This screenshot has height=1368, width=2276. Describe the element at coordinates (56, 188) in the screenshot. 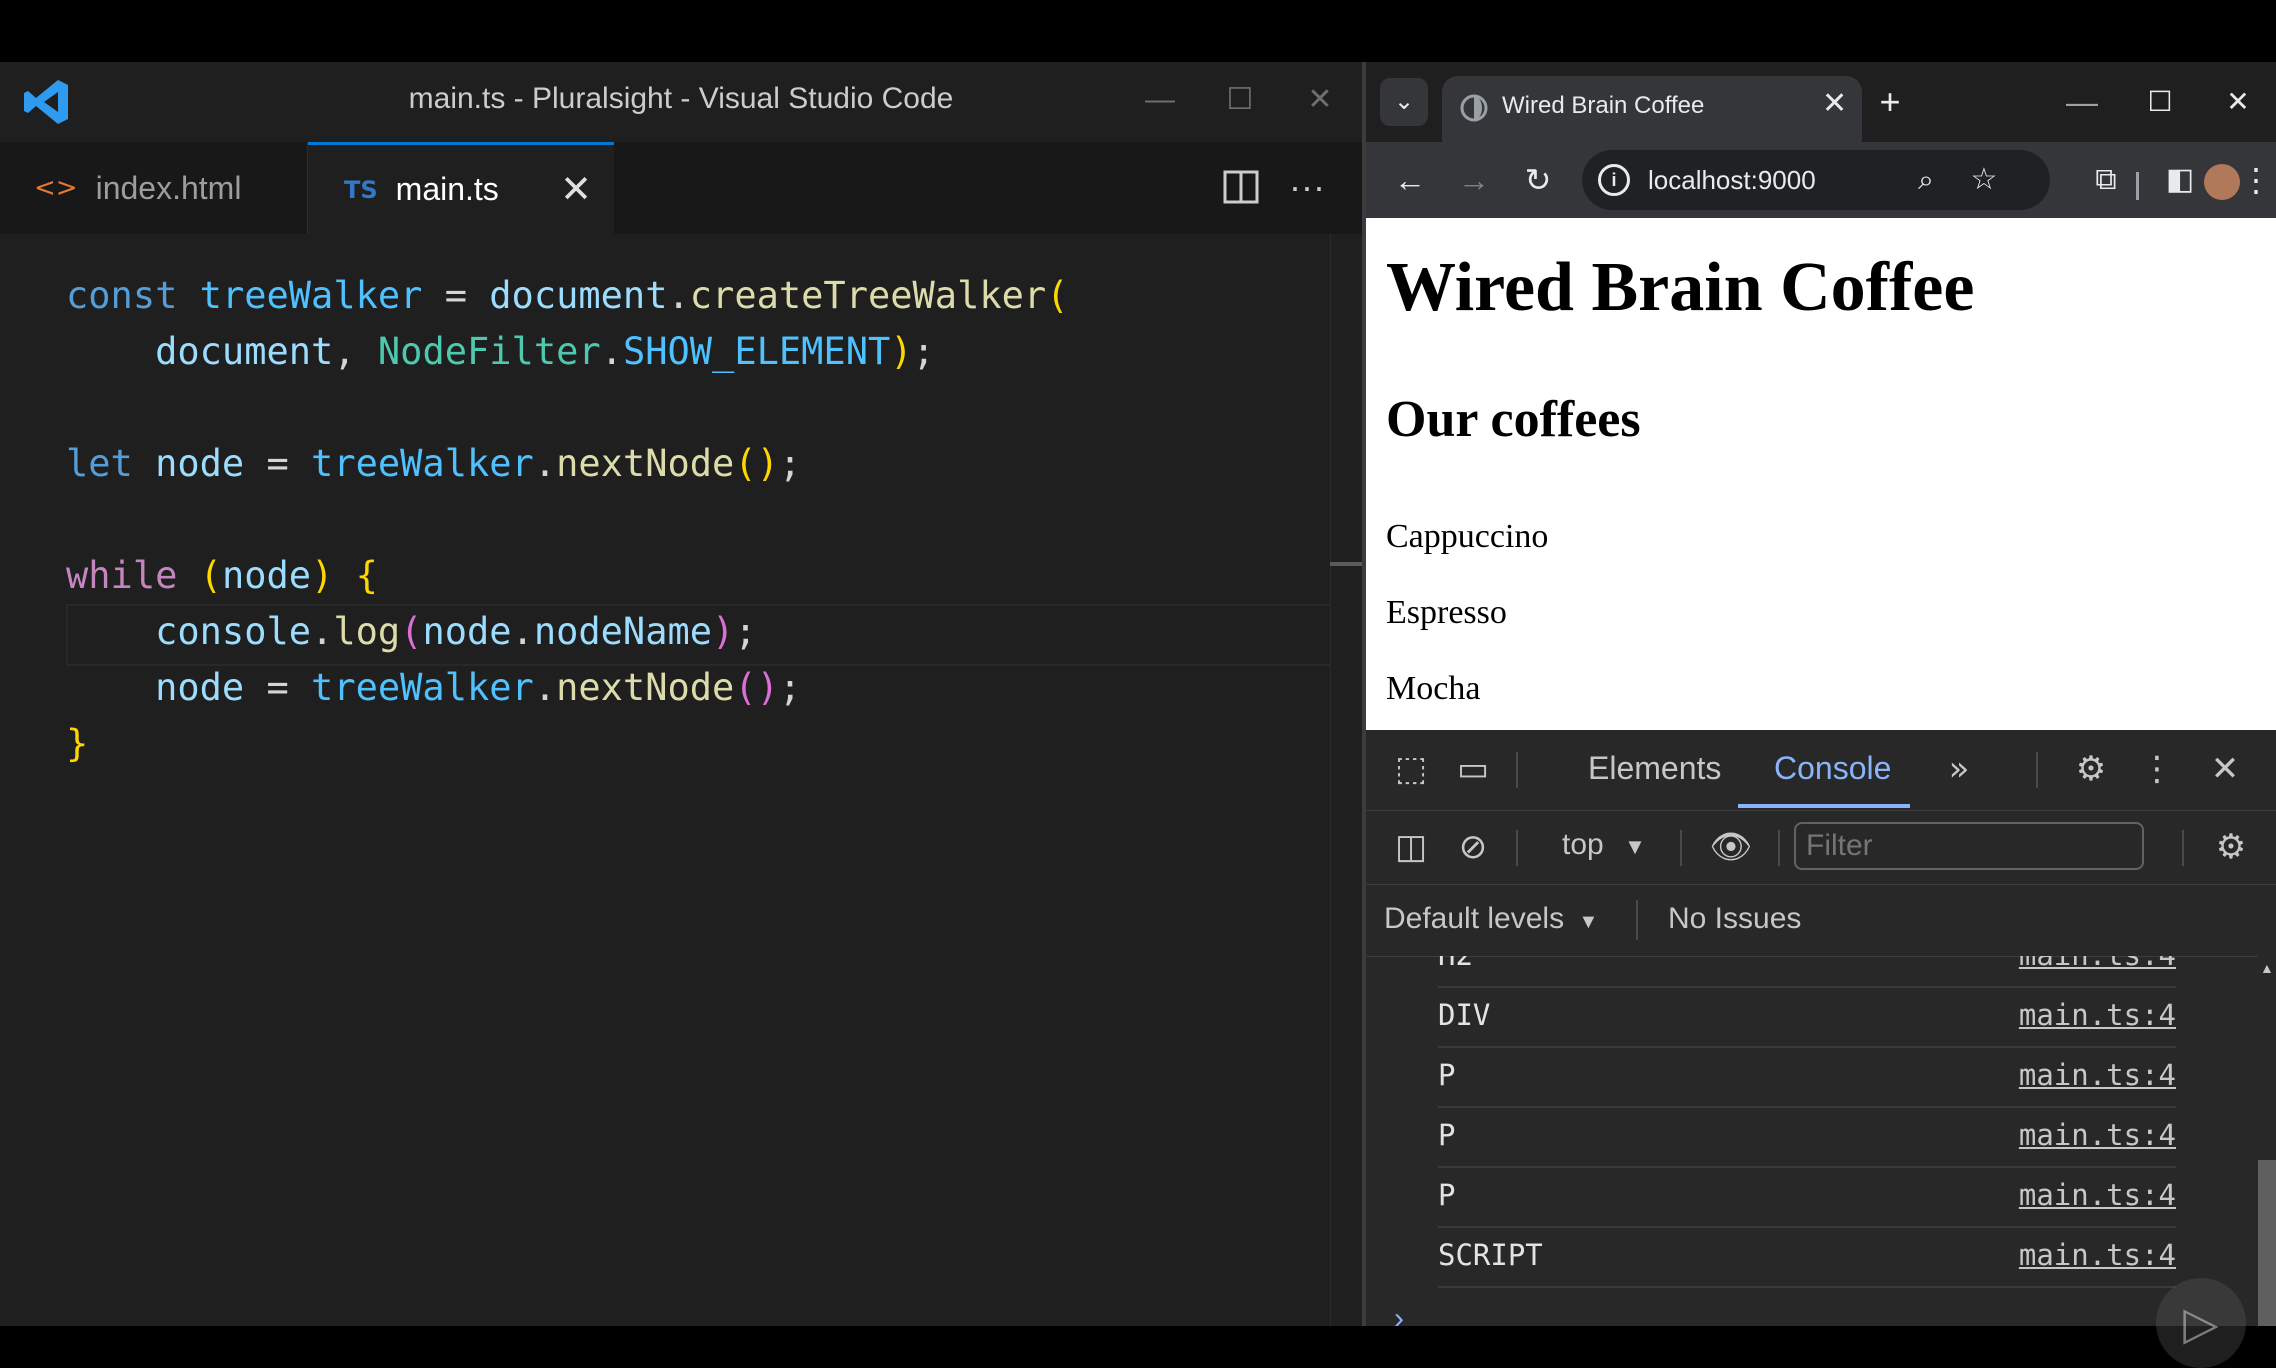

I see `html-icon: <>` at that location.